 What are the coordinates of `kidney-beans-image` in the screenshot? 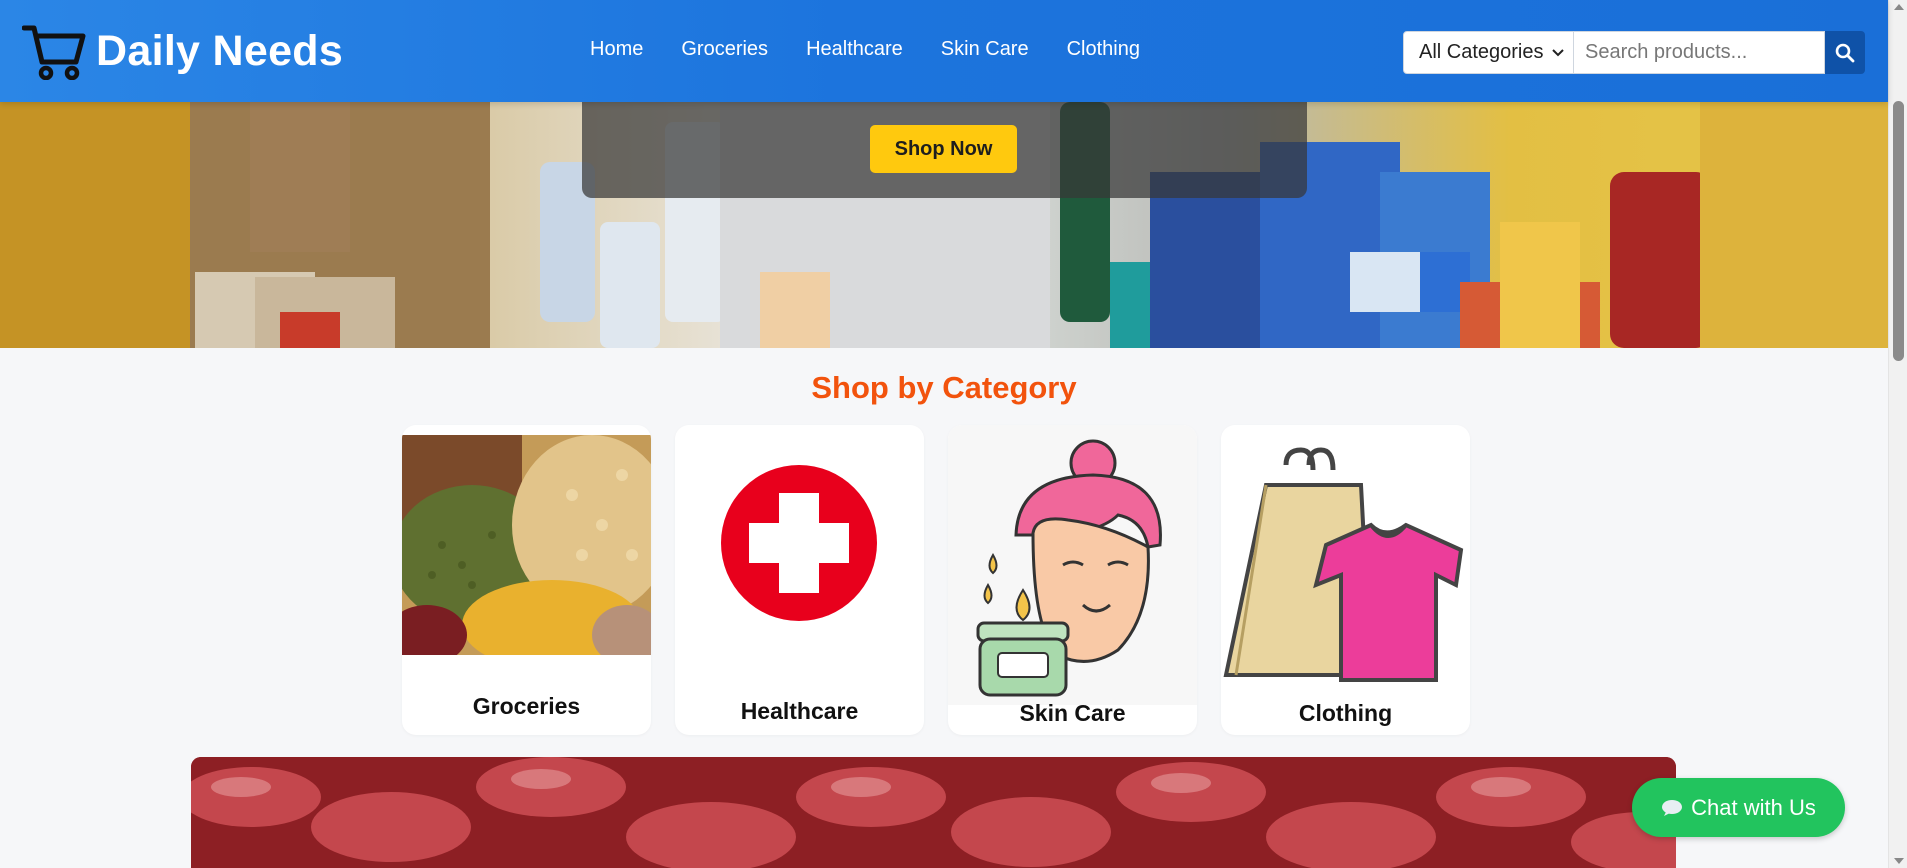 It's located at (933, 812).